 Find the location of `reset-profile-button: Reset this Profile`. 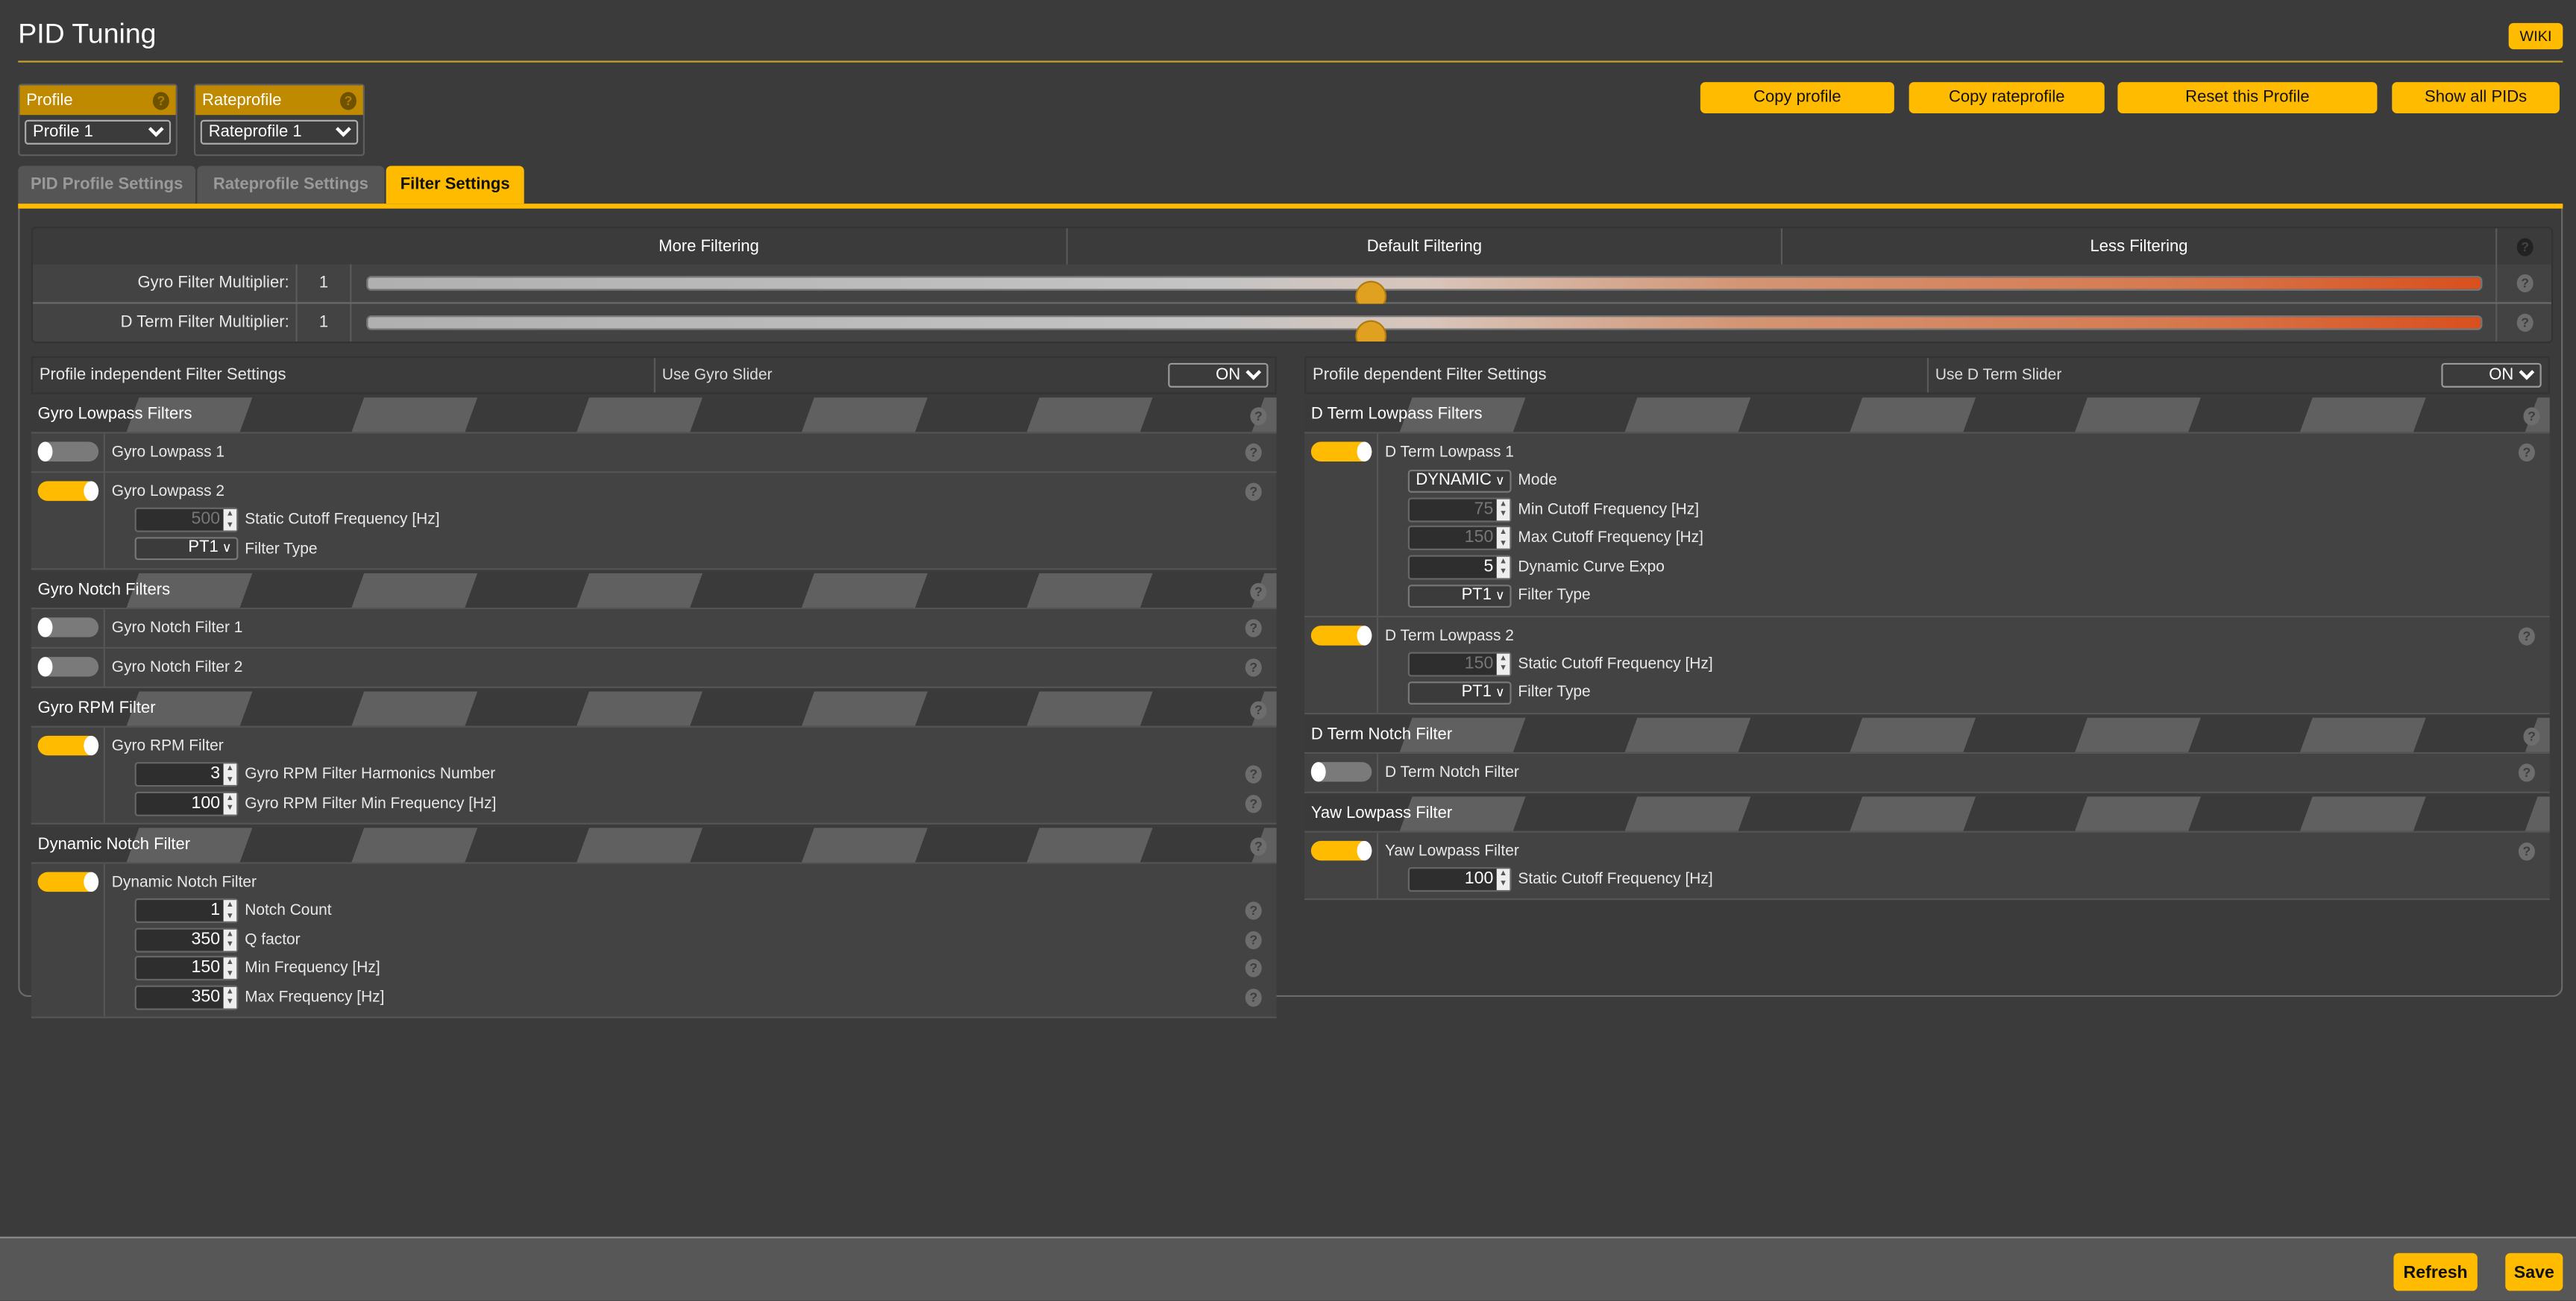

reset-profile-button: Reset this Profile is located at coordinates (2247, 98).